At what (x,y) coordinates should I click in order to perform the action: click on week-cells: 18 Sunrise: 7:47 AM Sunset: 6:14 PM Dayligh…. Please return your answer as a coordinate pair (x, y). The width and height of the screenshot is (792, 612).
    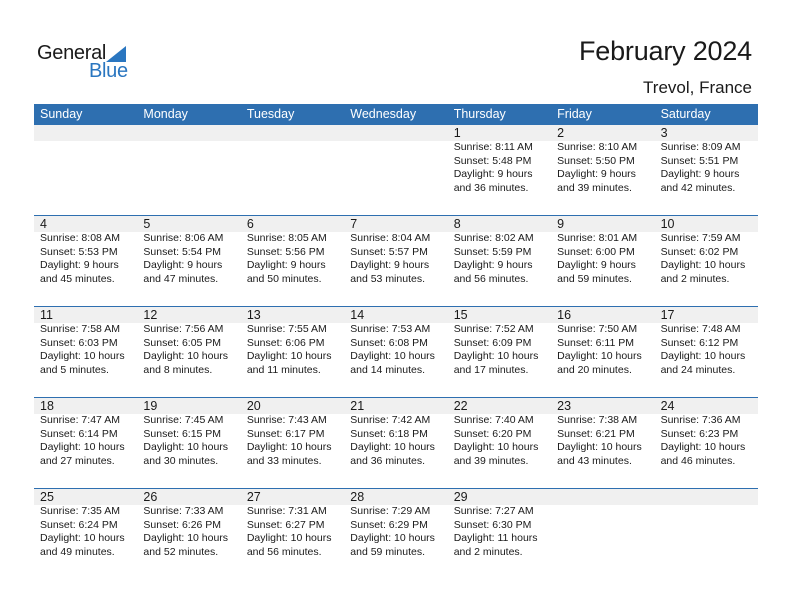
    Looking at the image, I should click on (396, 433).